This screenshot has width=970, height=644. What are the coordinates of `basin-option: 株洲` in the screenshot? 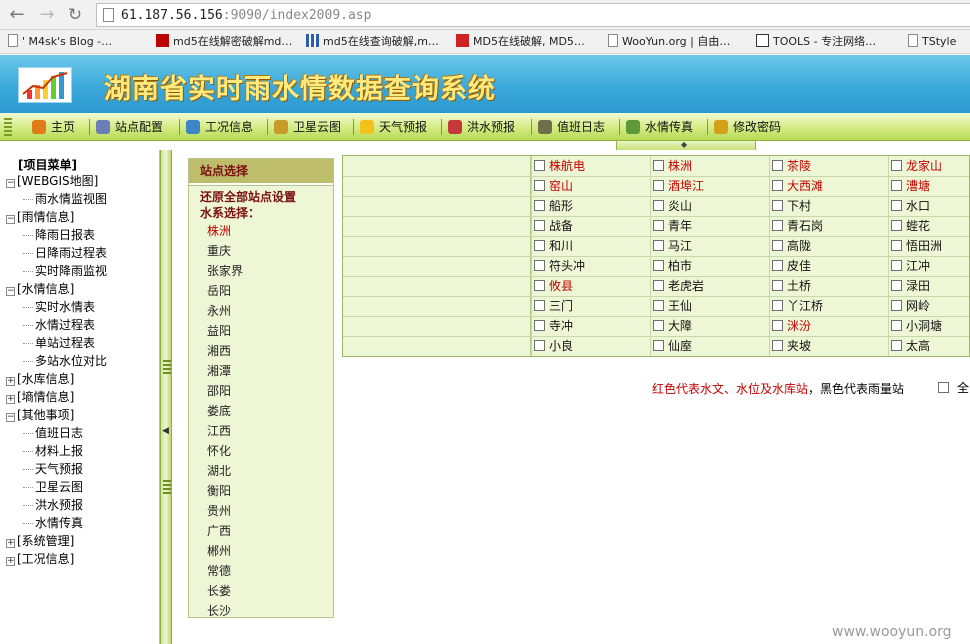 It's located at (219, 230).